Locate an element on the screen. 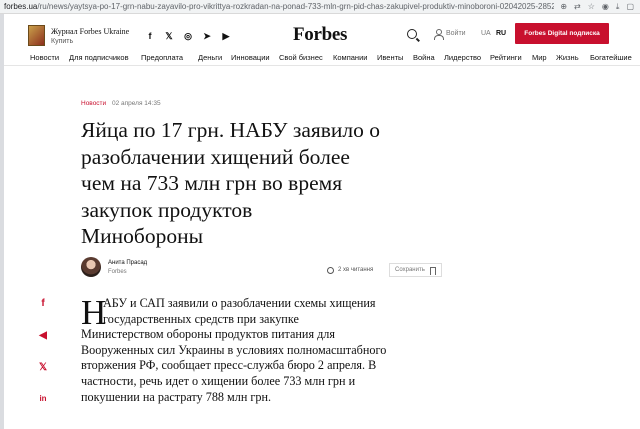  search-icon is located at coordinates (412, 34).